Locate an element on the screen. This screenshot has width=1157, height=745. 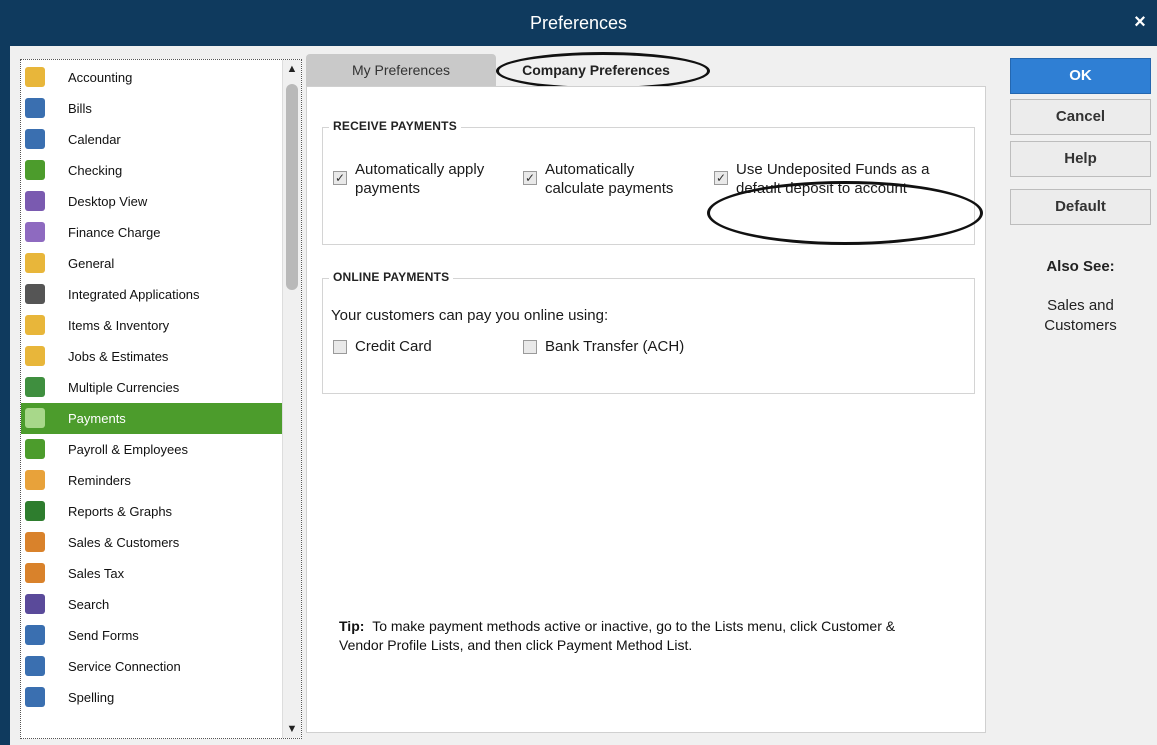
sidebar-item-label: Desktop View is located at coordinates (108, 201).